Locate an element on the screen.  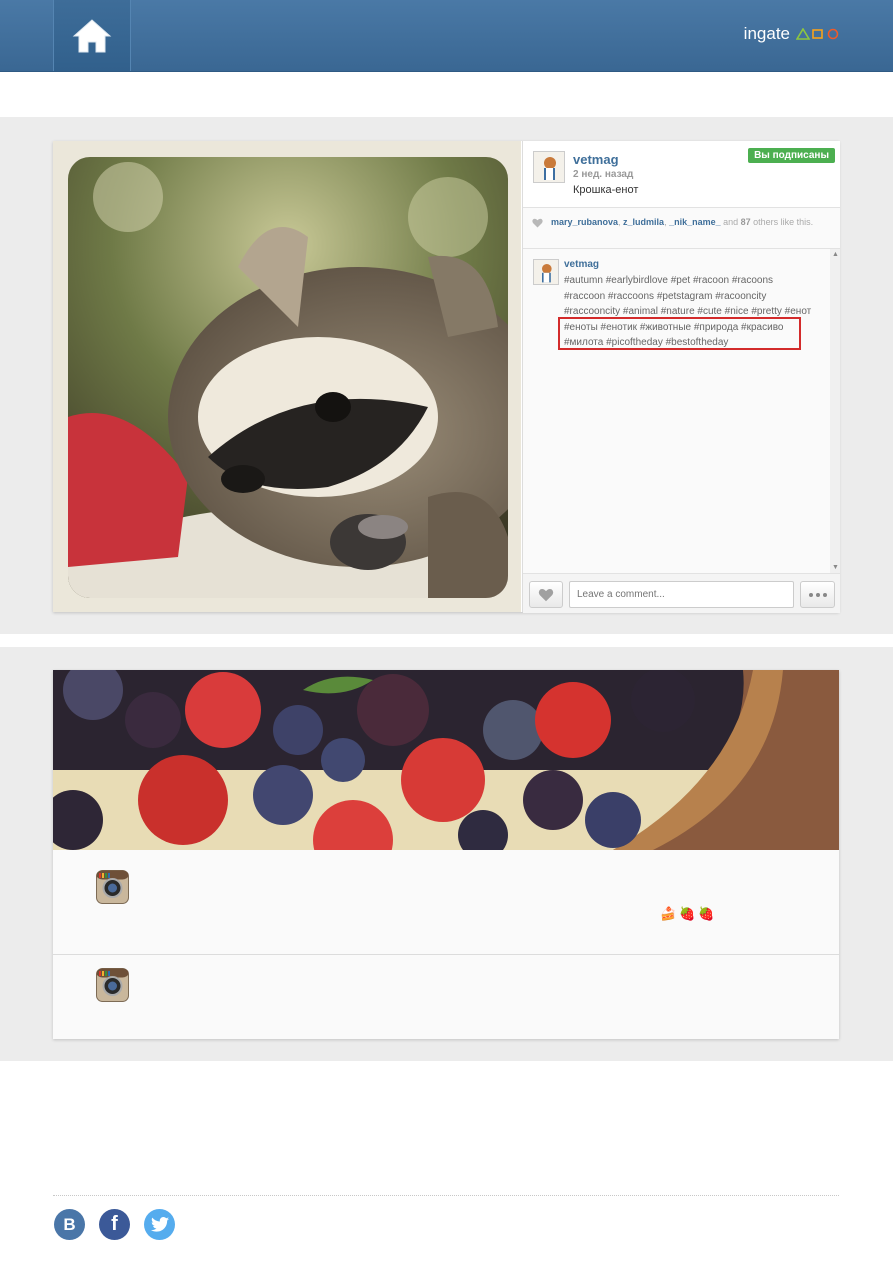
post-caption: Крошка-енот is located at coordinates (606, 190).